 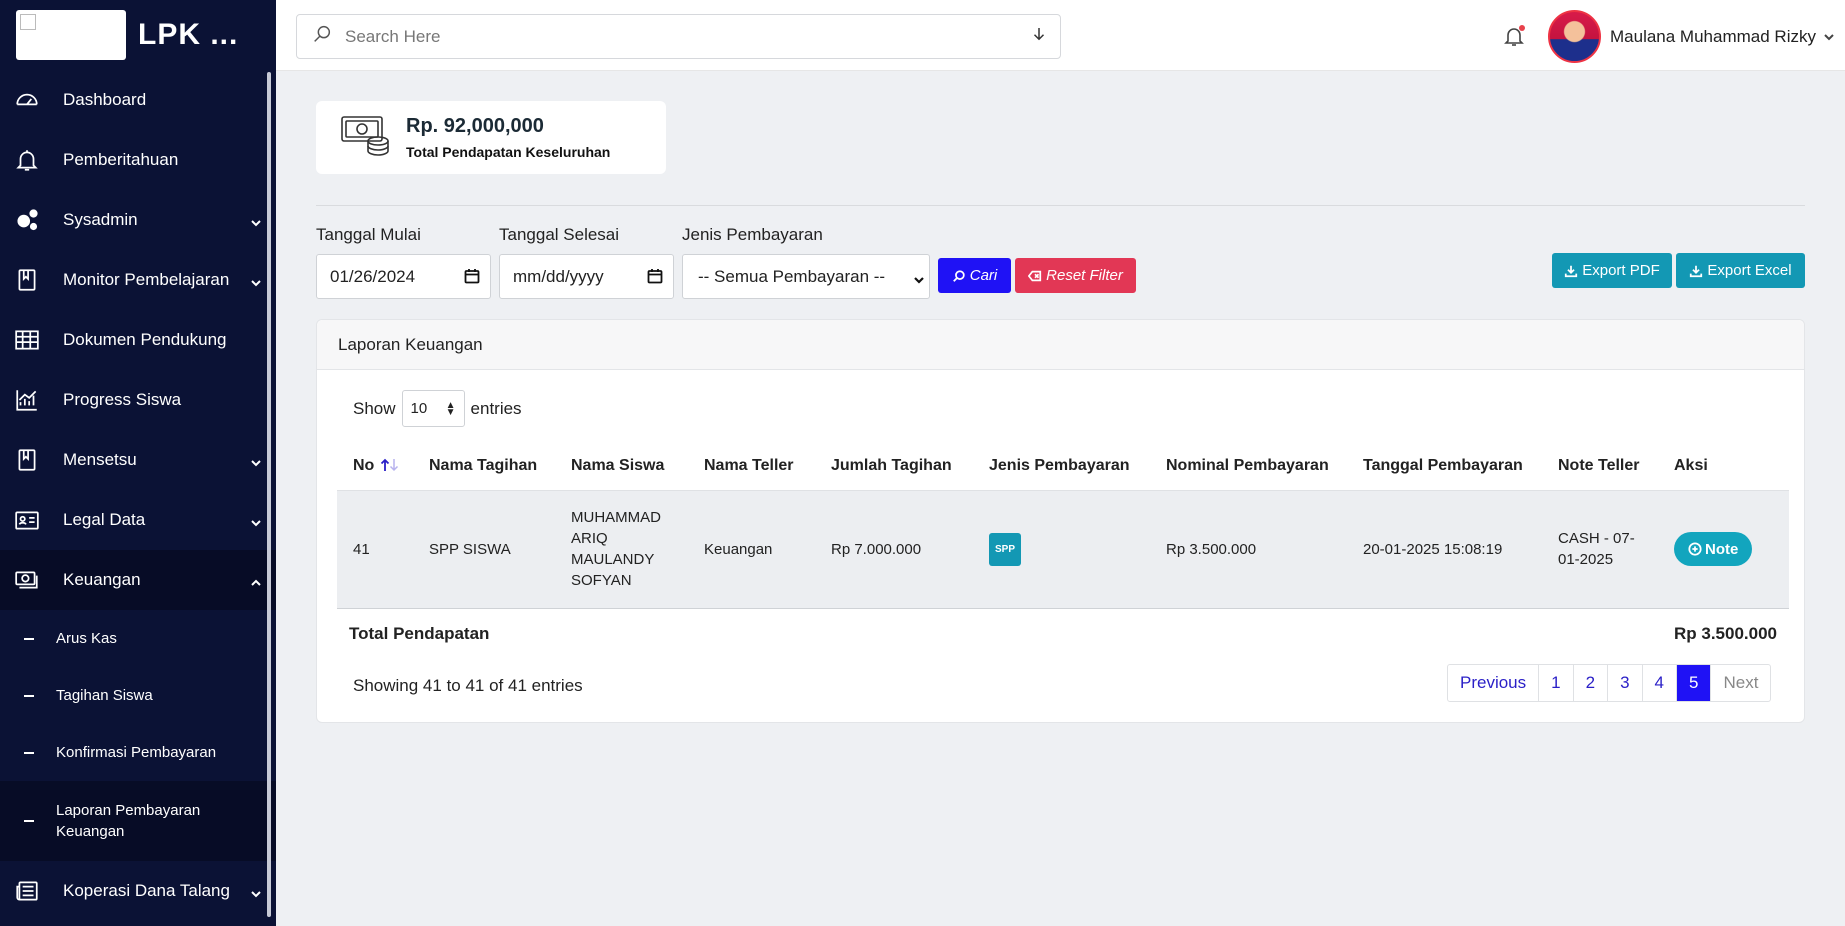 I want to click on sidebar-item-dashboard: Dashboard, so click(x=138, y=100).